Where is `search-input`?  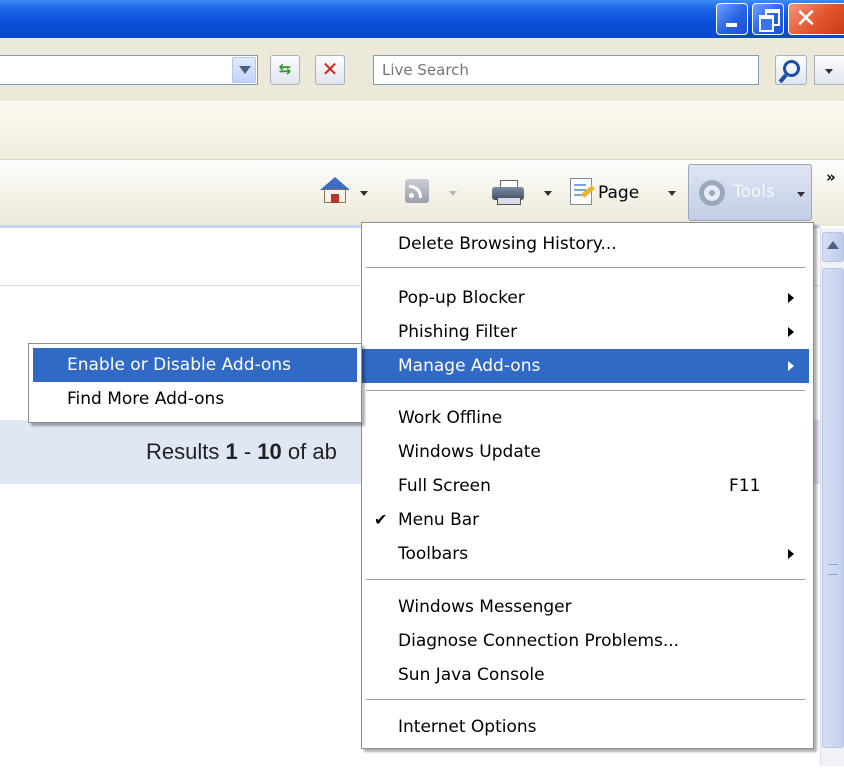
search-input is located at coordinates (566, 70).